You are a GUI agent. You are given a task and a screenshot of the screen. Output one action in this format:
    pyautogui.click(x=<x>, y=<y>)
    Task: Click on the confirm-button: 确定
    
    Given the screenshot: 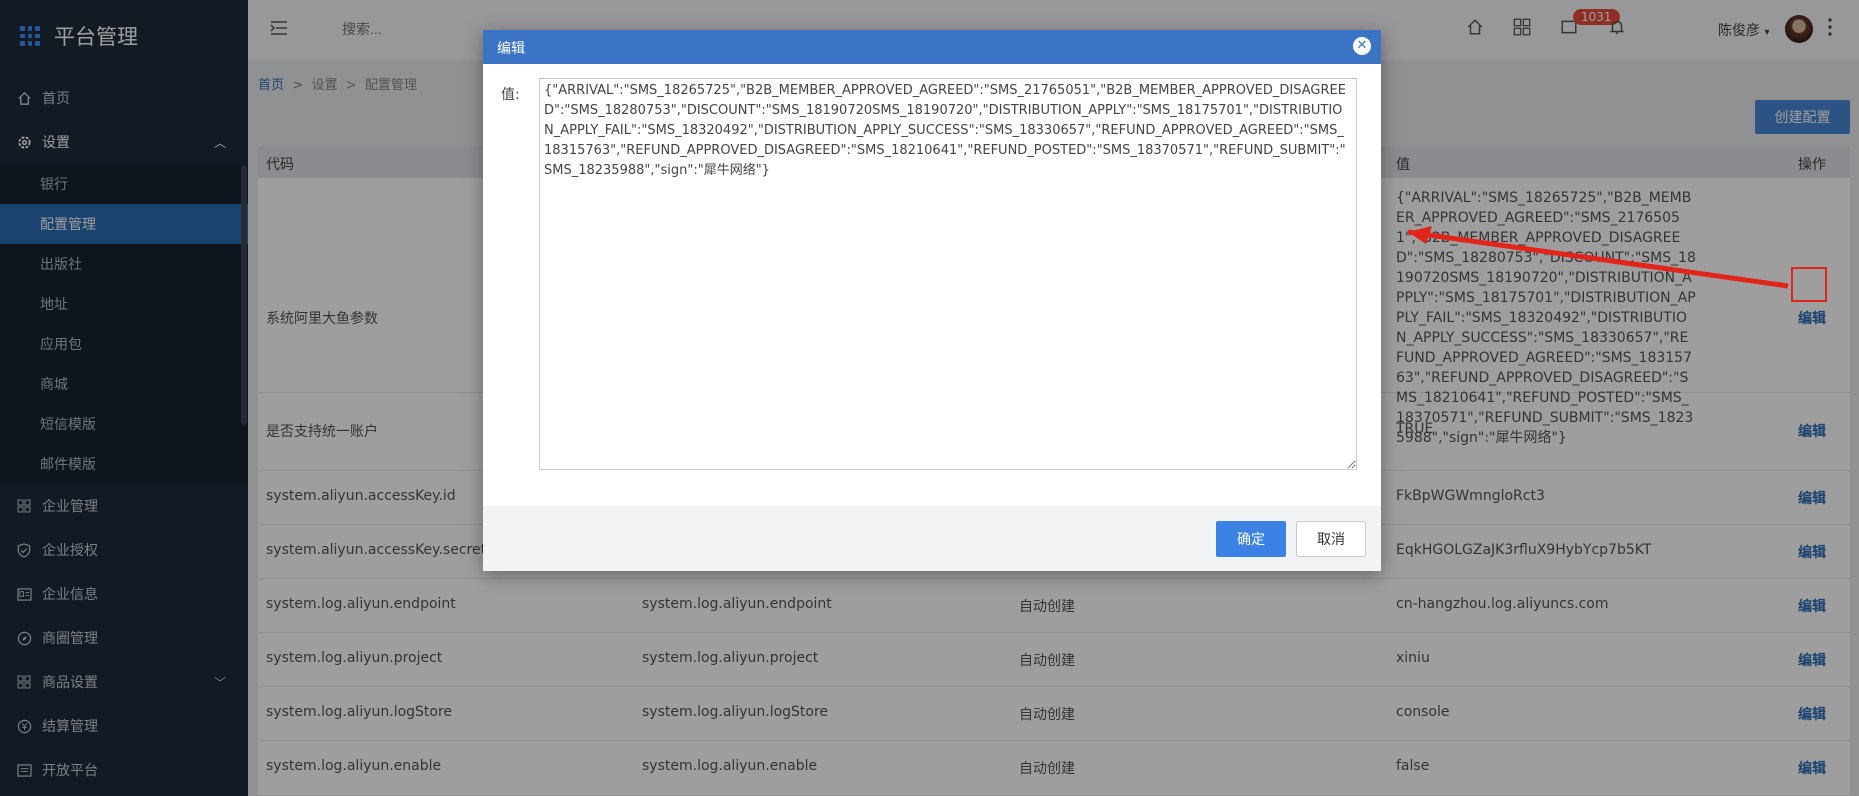 What is the action you would take?
    pyautogui.click(x=1251, y=539)
    